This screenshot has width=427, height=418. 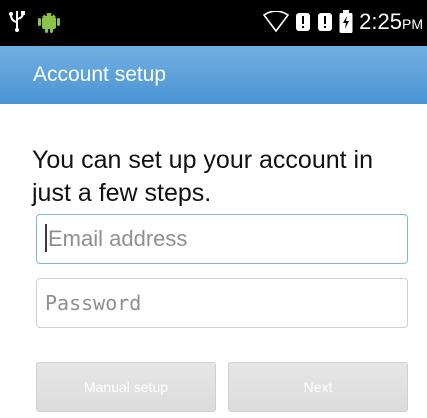 I want to click on text-cursor, so click(x=46, y=238).